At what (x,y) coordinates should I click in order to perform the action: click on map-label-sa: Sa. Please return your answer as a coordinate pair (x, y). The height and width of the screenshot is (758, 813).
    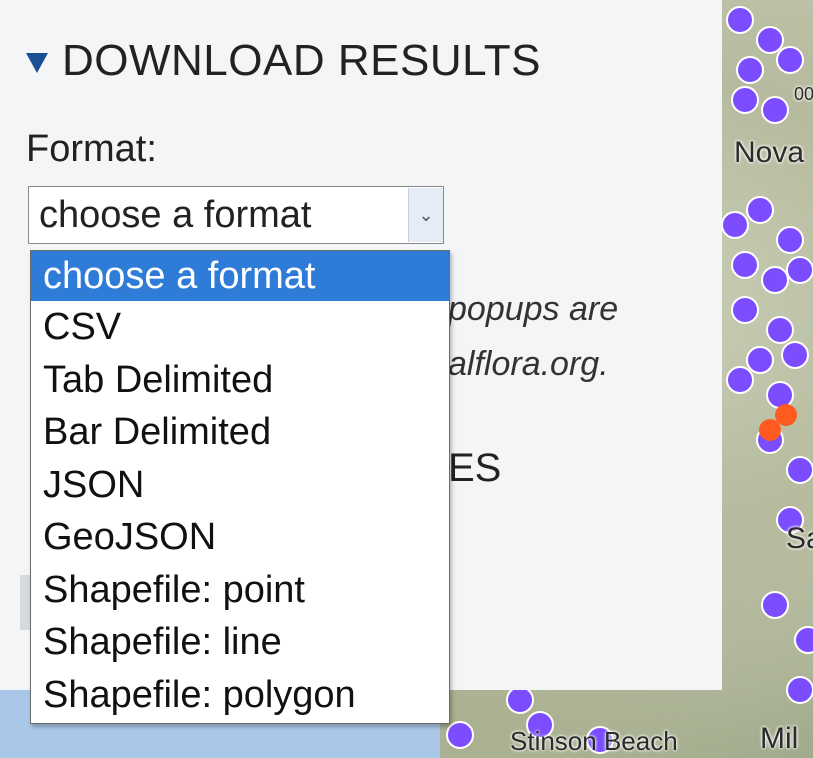
    Looking at the image, I should click on (799, 538).